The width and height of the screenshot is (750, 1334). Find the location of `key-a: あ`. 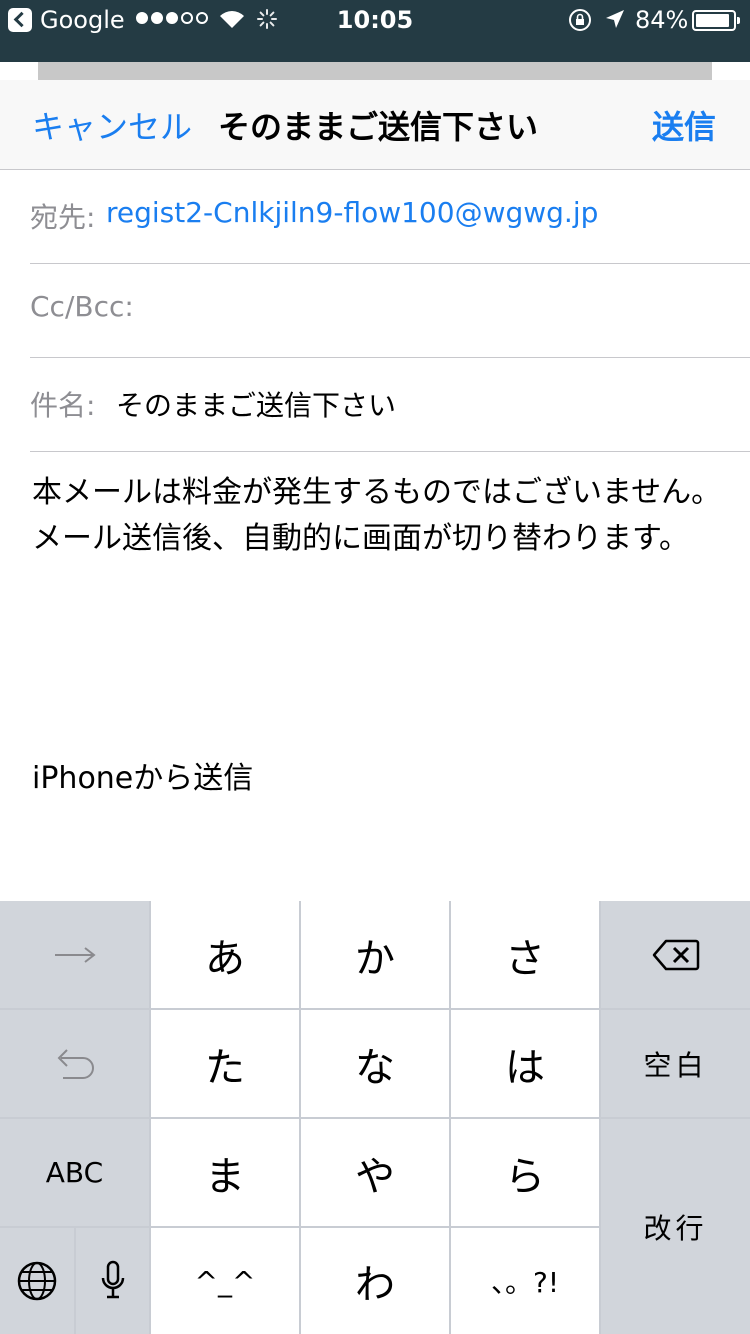

key-a: あ is located at coordinates (225, 954).